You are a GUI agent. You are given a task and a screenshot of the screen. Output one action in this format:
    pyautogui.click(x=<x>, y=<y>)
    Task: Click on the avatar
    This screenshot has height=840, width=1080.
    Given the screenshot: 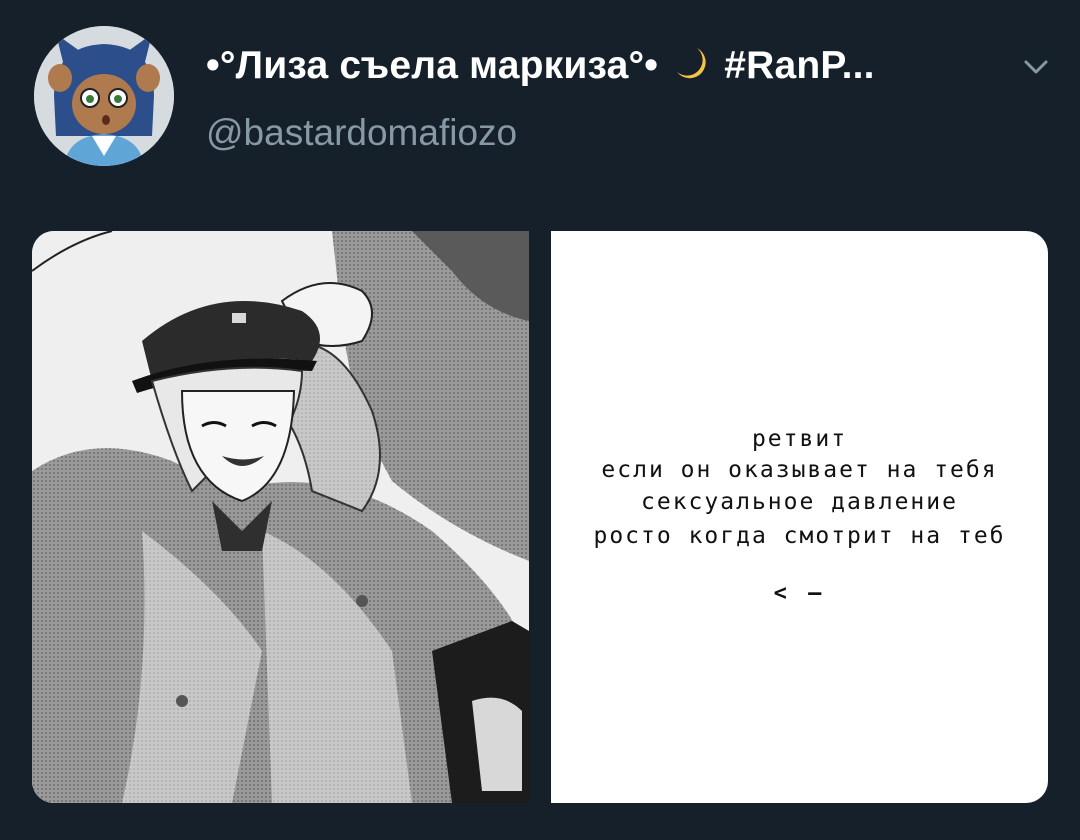 What is the action you would take?
    pyautogui.click(x=104, y=96)
    